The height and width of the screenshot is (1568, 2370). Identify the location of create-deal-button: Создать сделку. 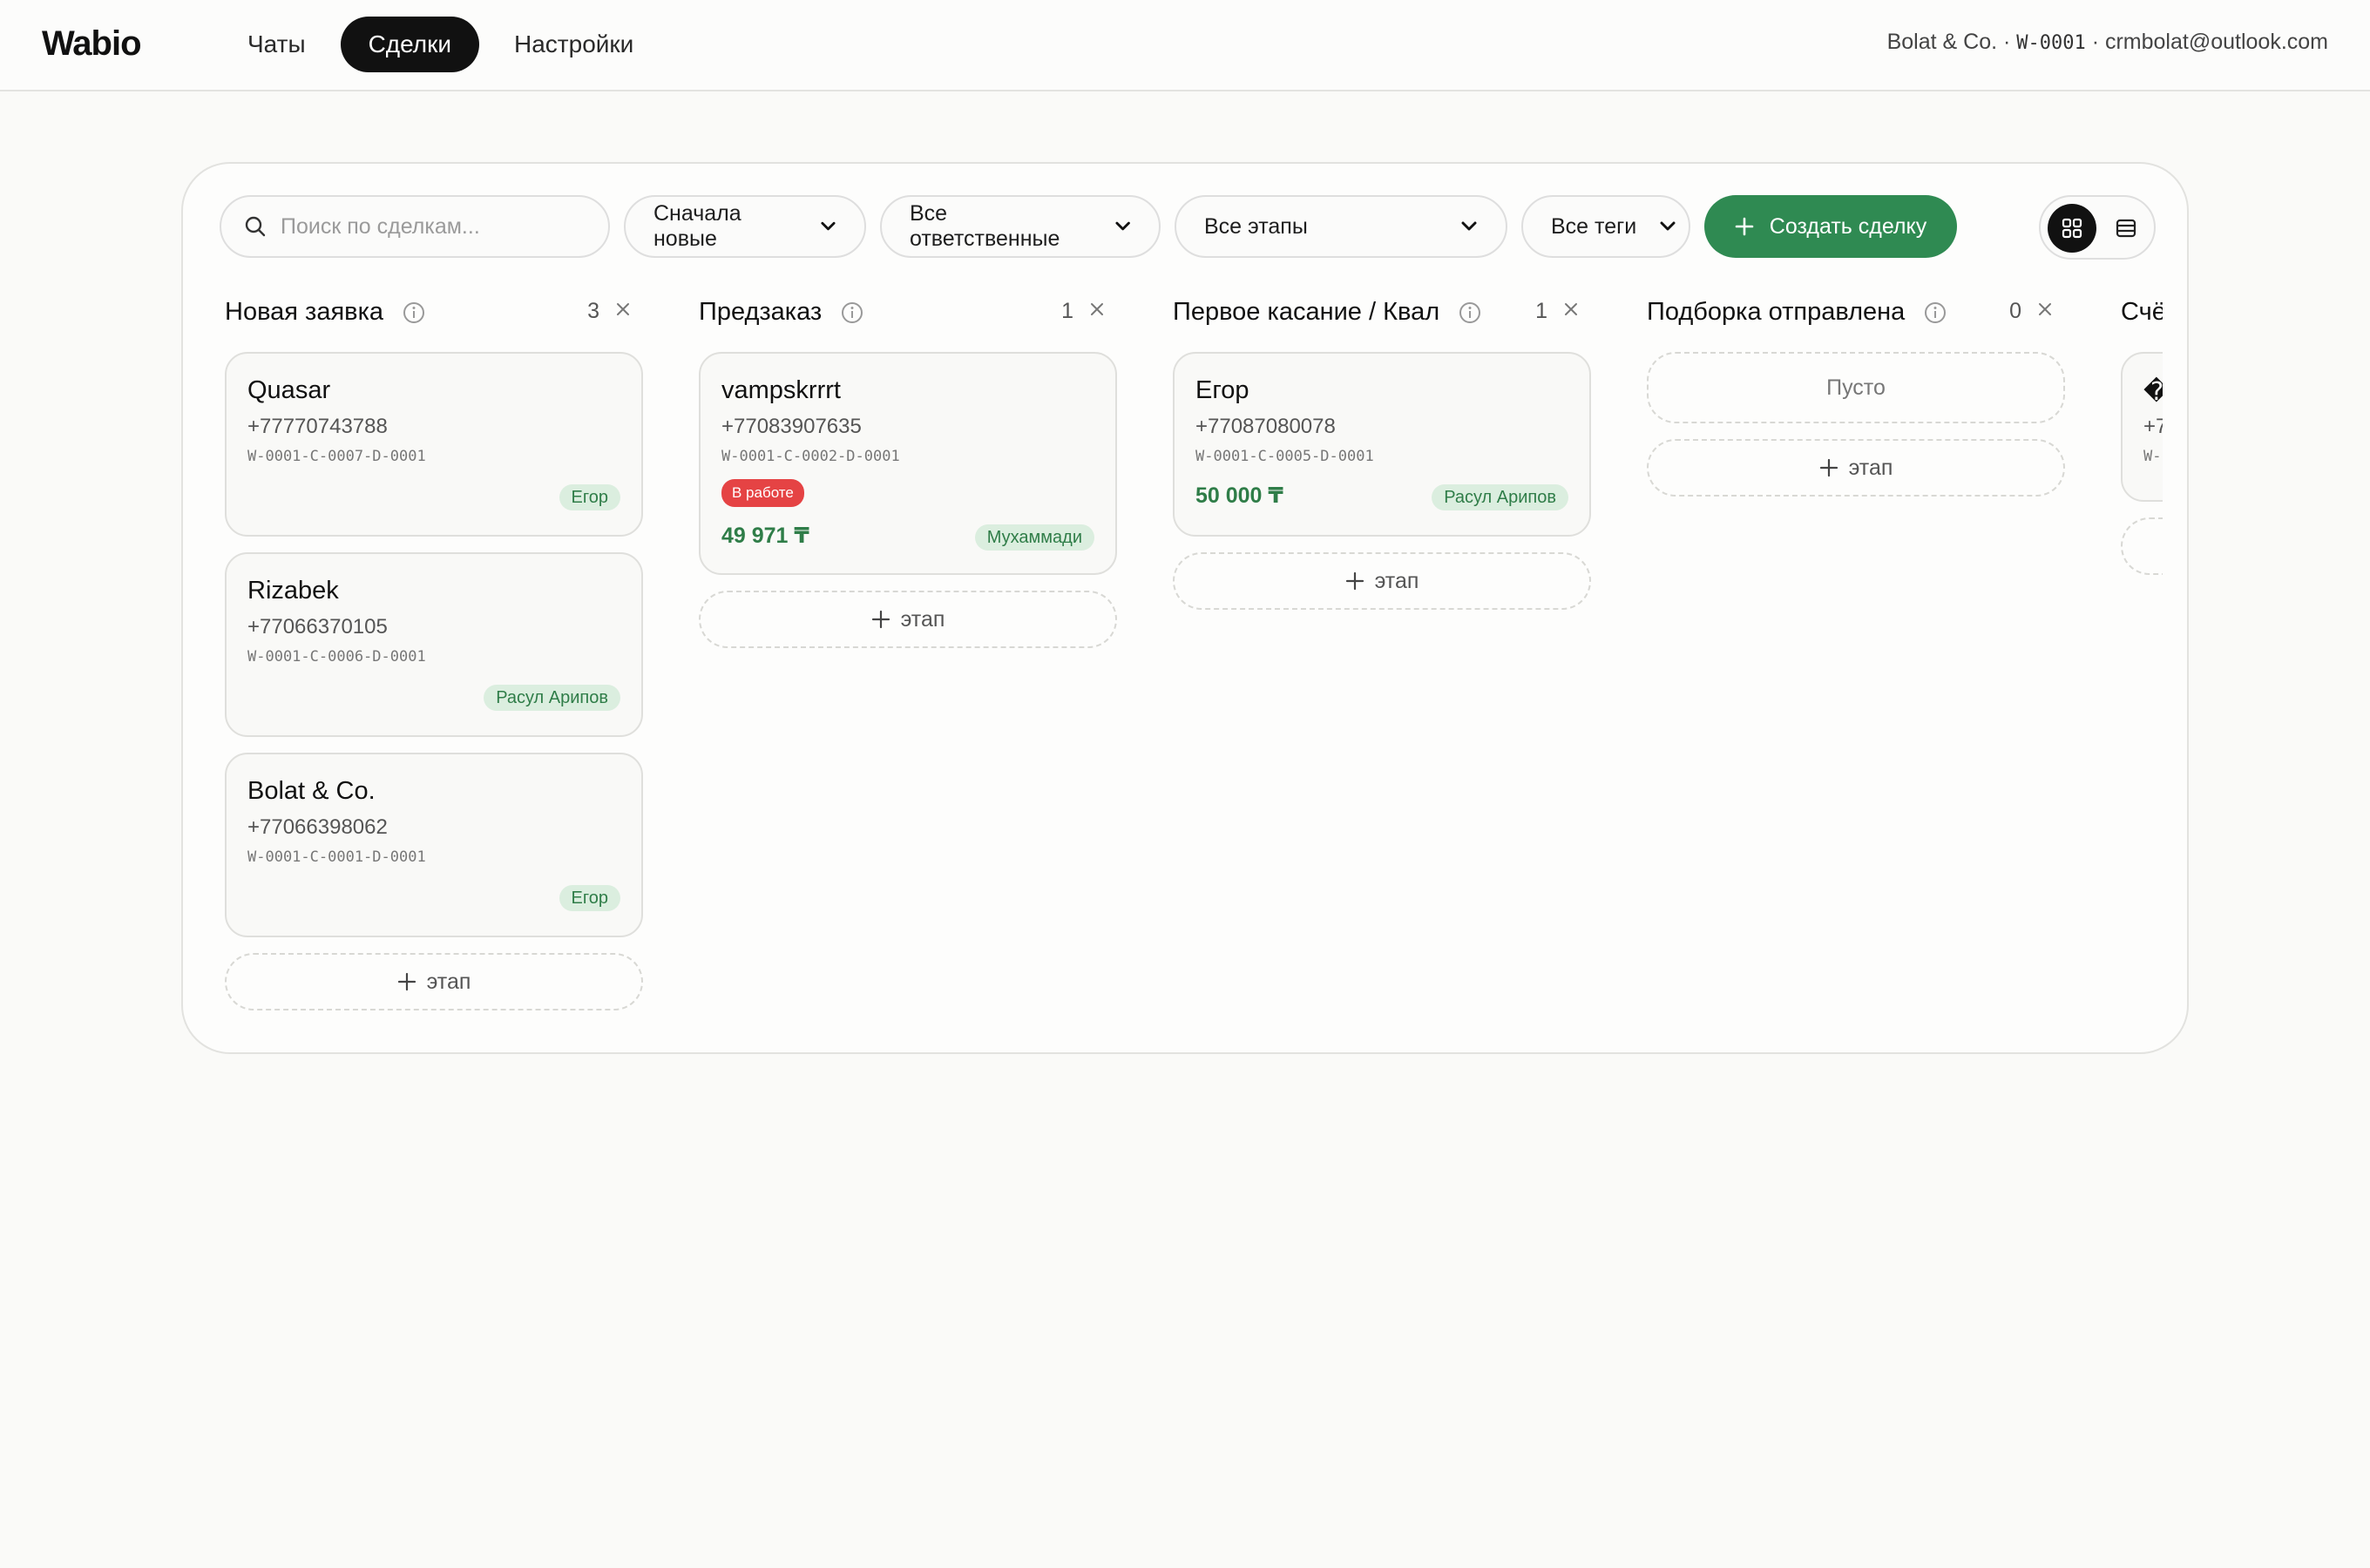
(1831, 226).